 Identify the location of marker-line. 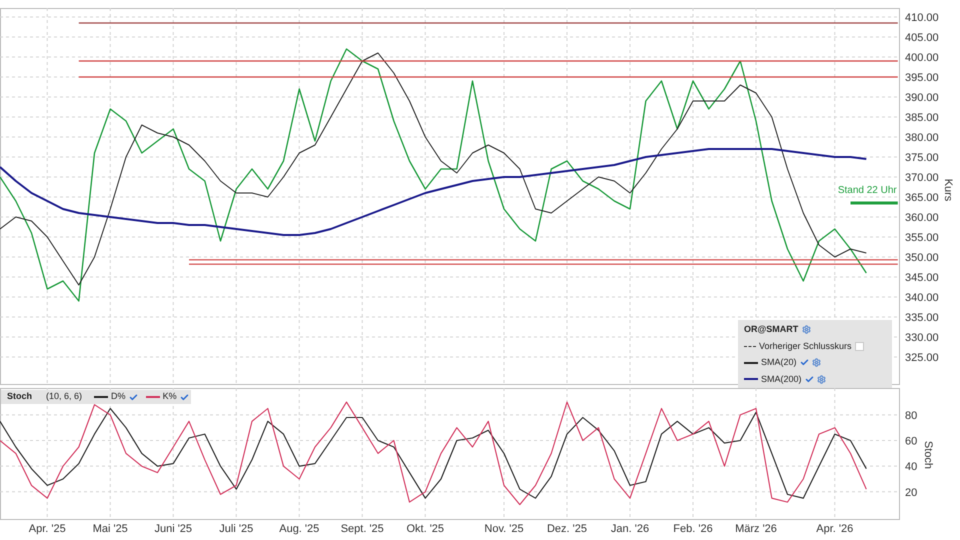
(874, 203).